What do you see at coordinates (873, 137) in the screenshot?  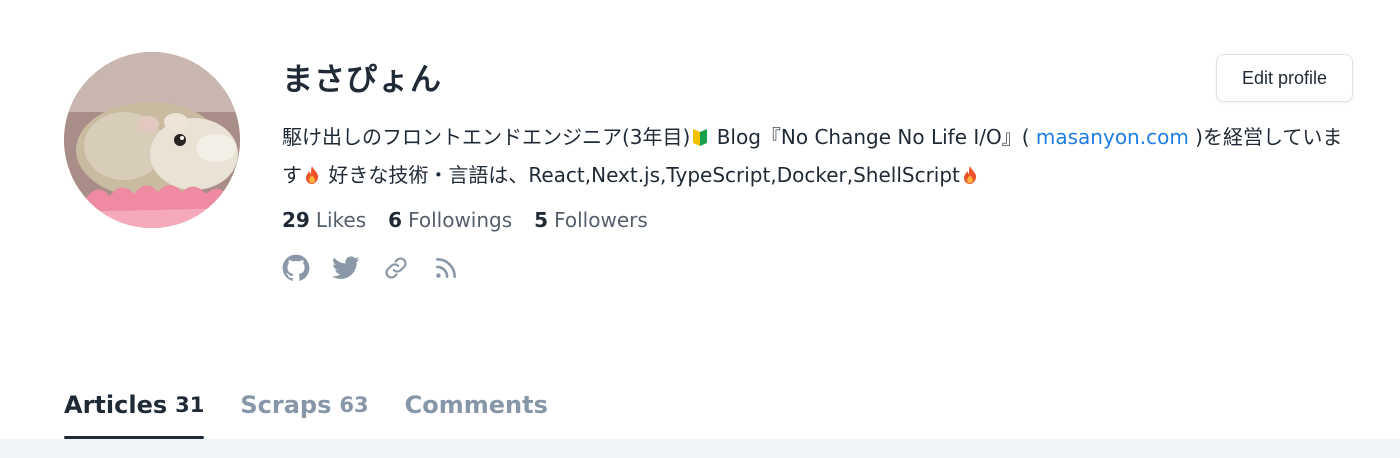 I see `bio-text-2: Blog『No Change No Life I/O』(` at bounding box center [873, 137].